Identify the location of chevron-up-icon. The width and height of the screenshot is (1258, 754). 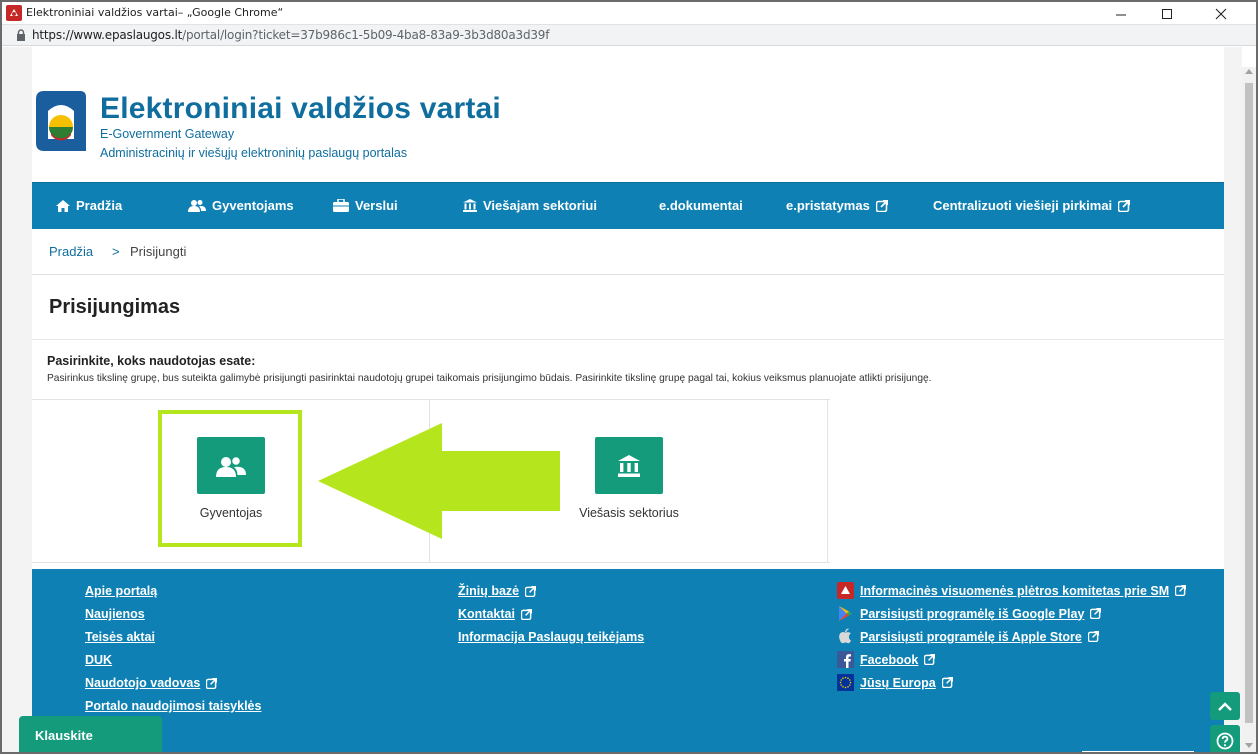
(1225, 706).